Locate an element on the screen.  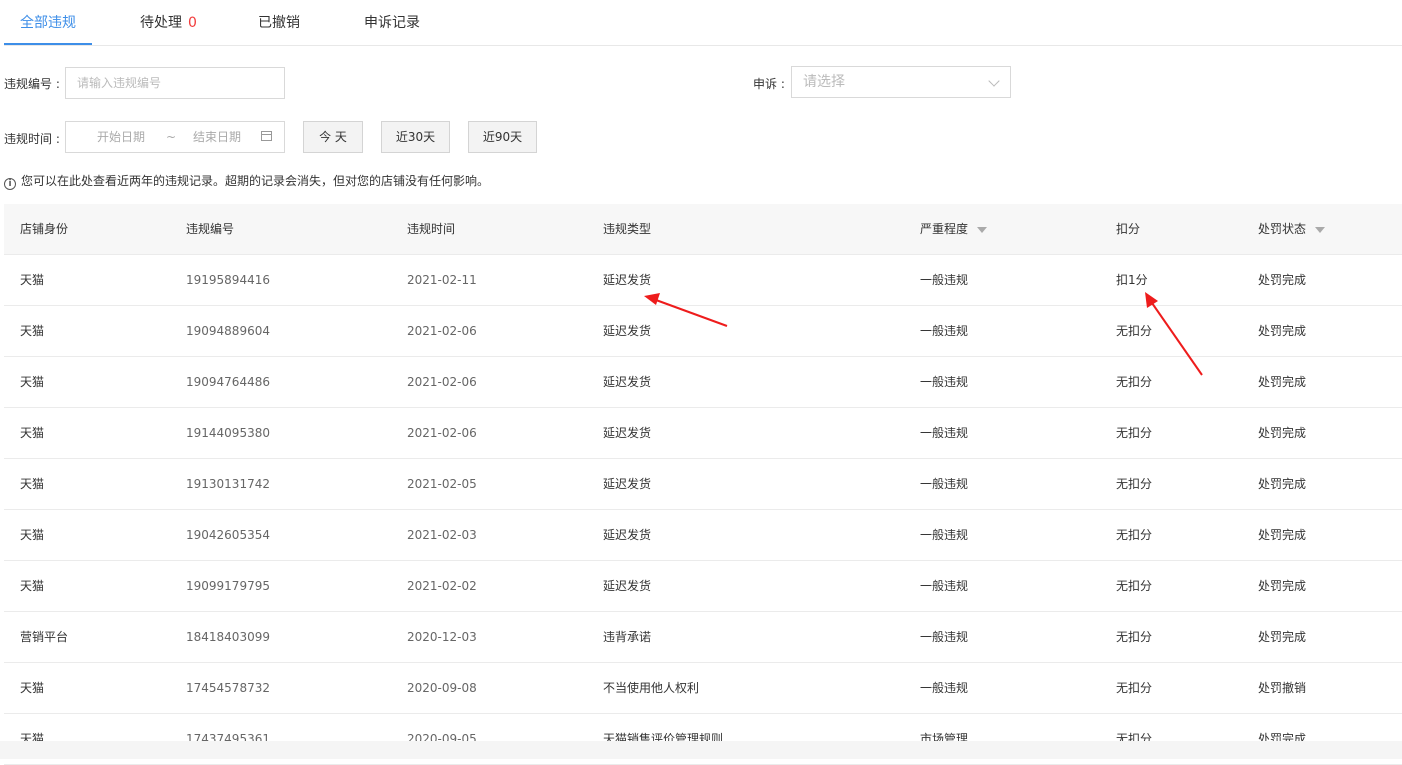
cell-violation-time: 2021-02-05 is located at coordinates (442, 484).